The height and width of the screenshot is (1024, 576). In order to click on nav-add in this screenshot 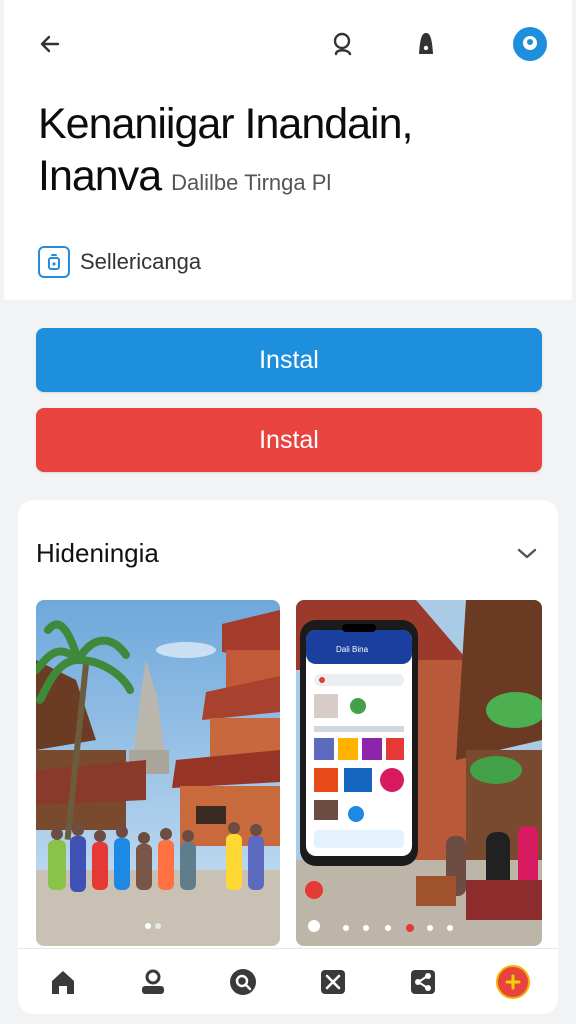, I will do `click(513, 982)`.